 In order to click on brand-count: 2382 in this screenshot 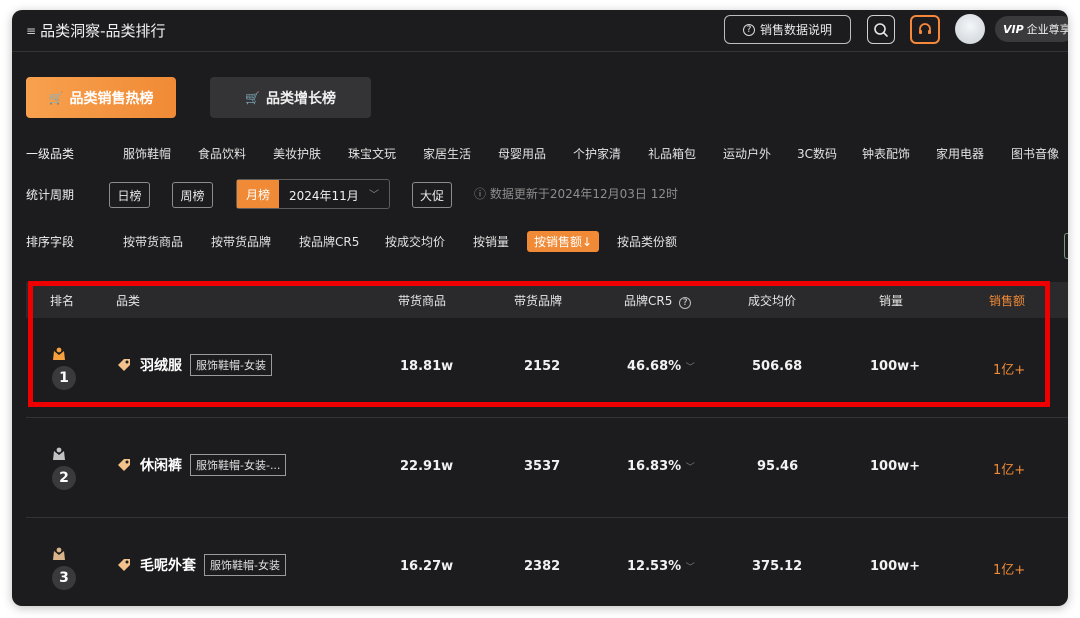, I will do `click(542, 566)`.